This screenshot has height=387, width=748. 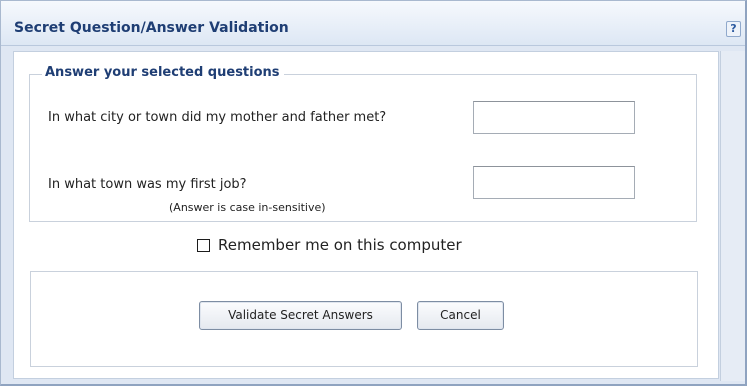 I want to click on remember-me-row: Remember me on this computer, so click(x=329, y=245).